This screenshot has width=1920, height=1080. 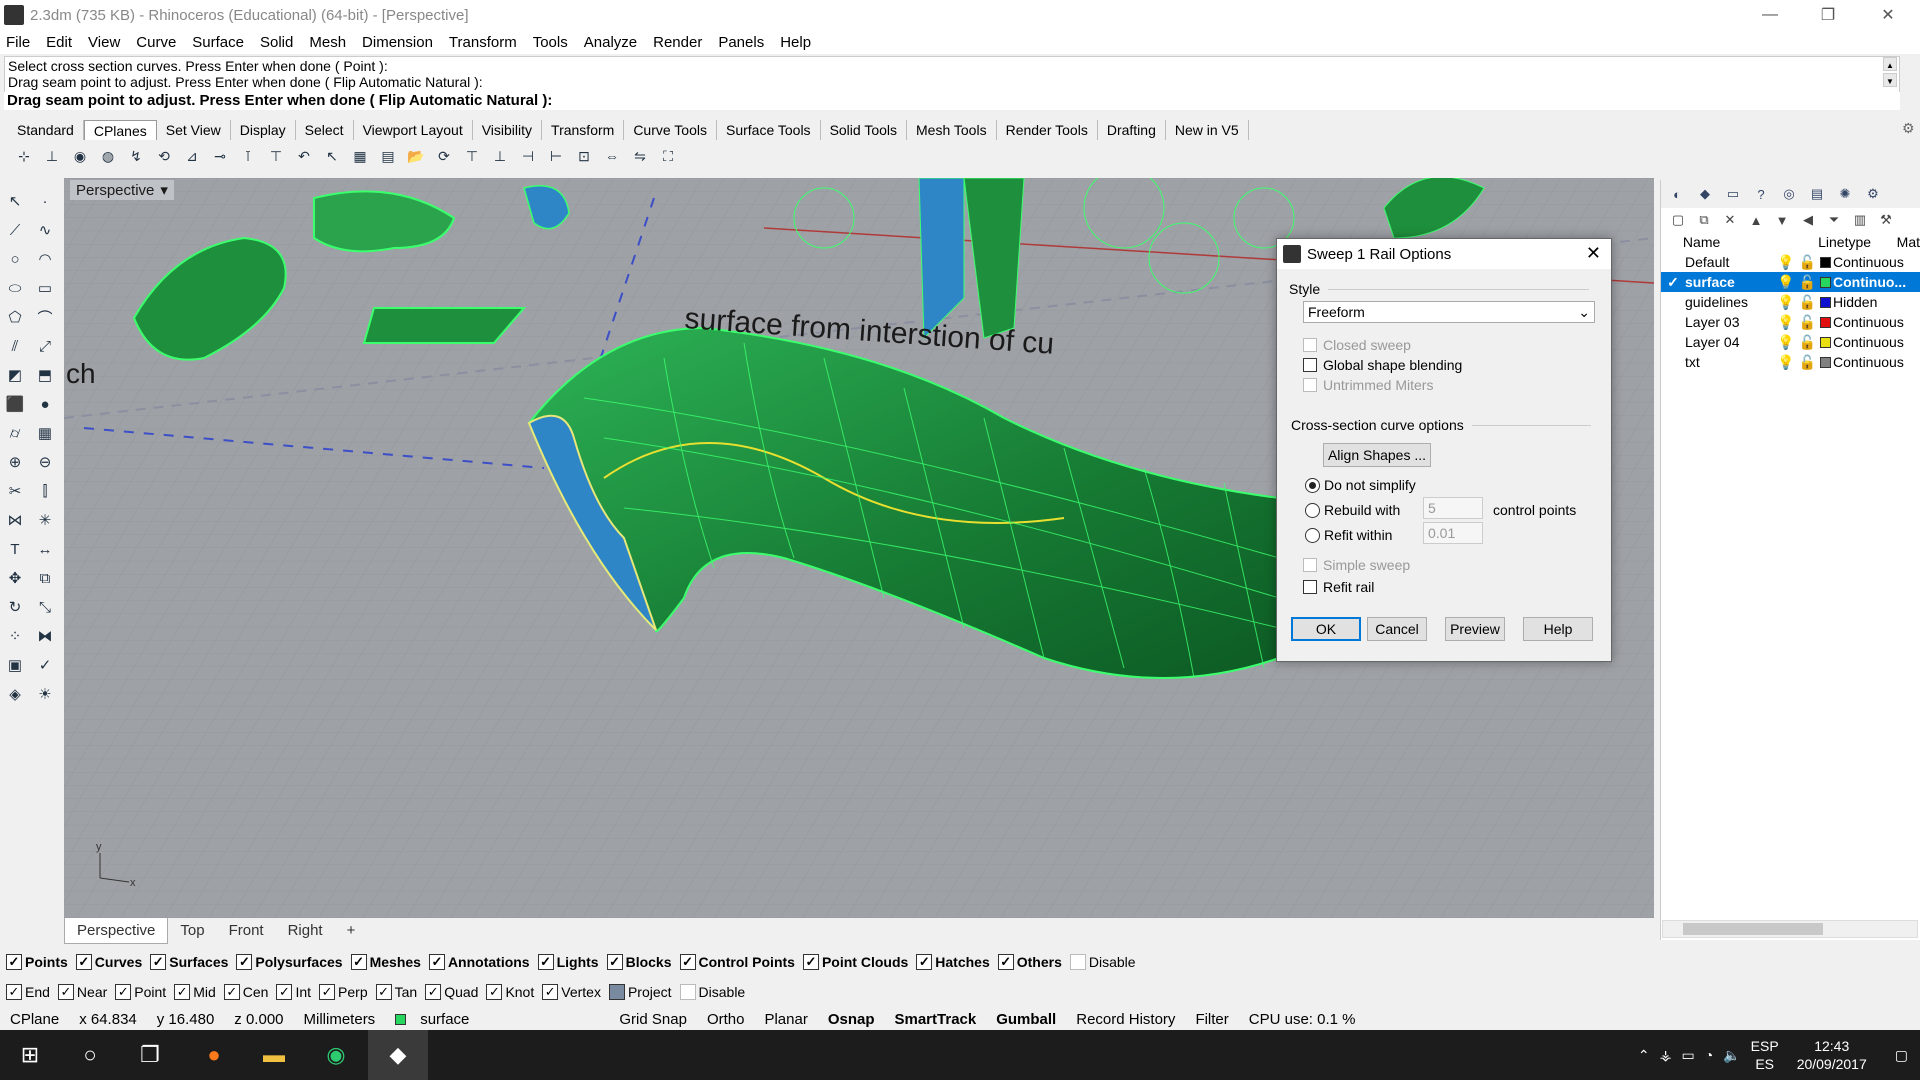 What do you see at coordinates (568, 962) in the screenshot?
I see `filter-lights-checkbox: ✓ Lights` at bounding box center [568, 962].